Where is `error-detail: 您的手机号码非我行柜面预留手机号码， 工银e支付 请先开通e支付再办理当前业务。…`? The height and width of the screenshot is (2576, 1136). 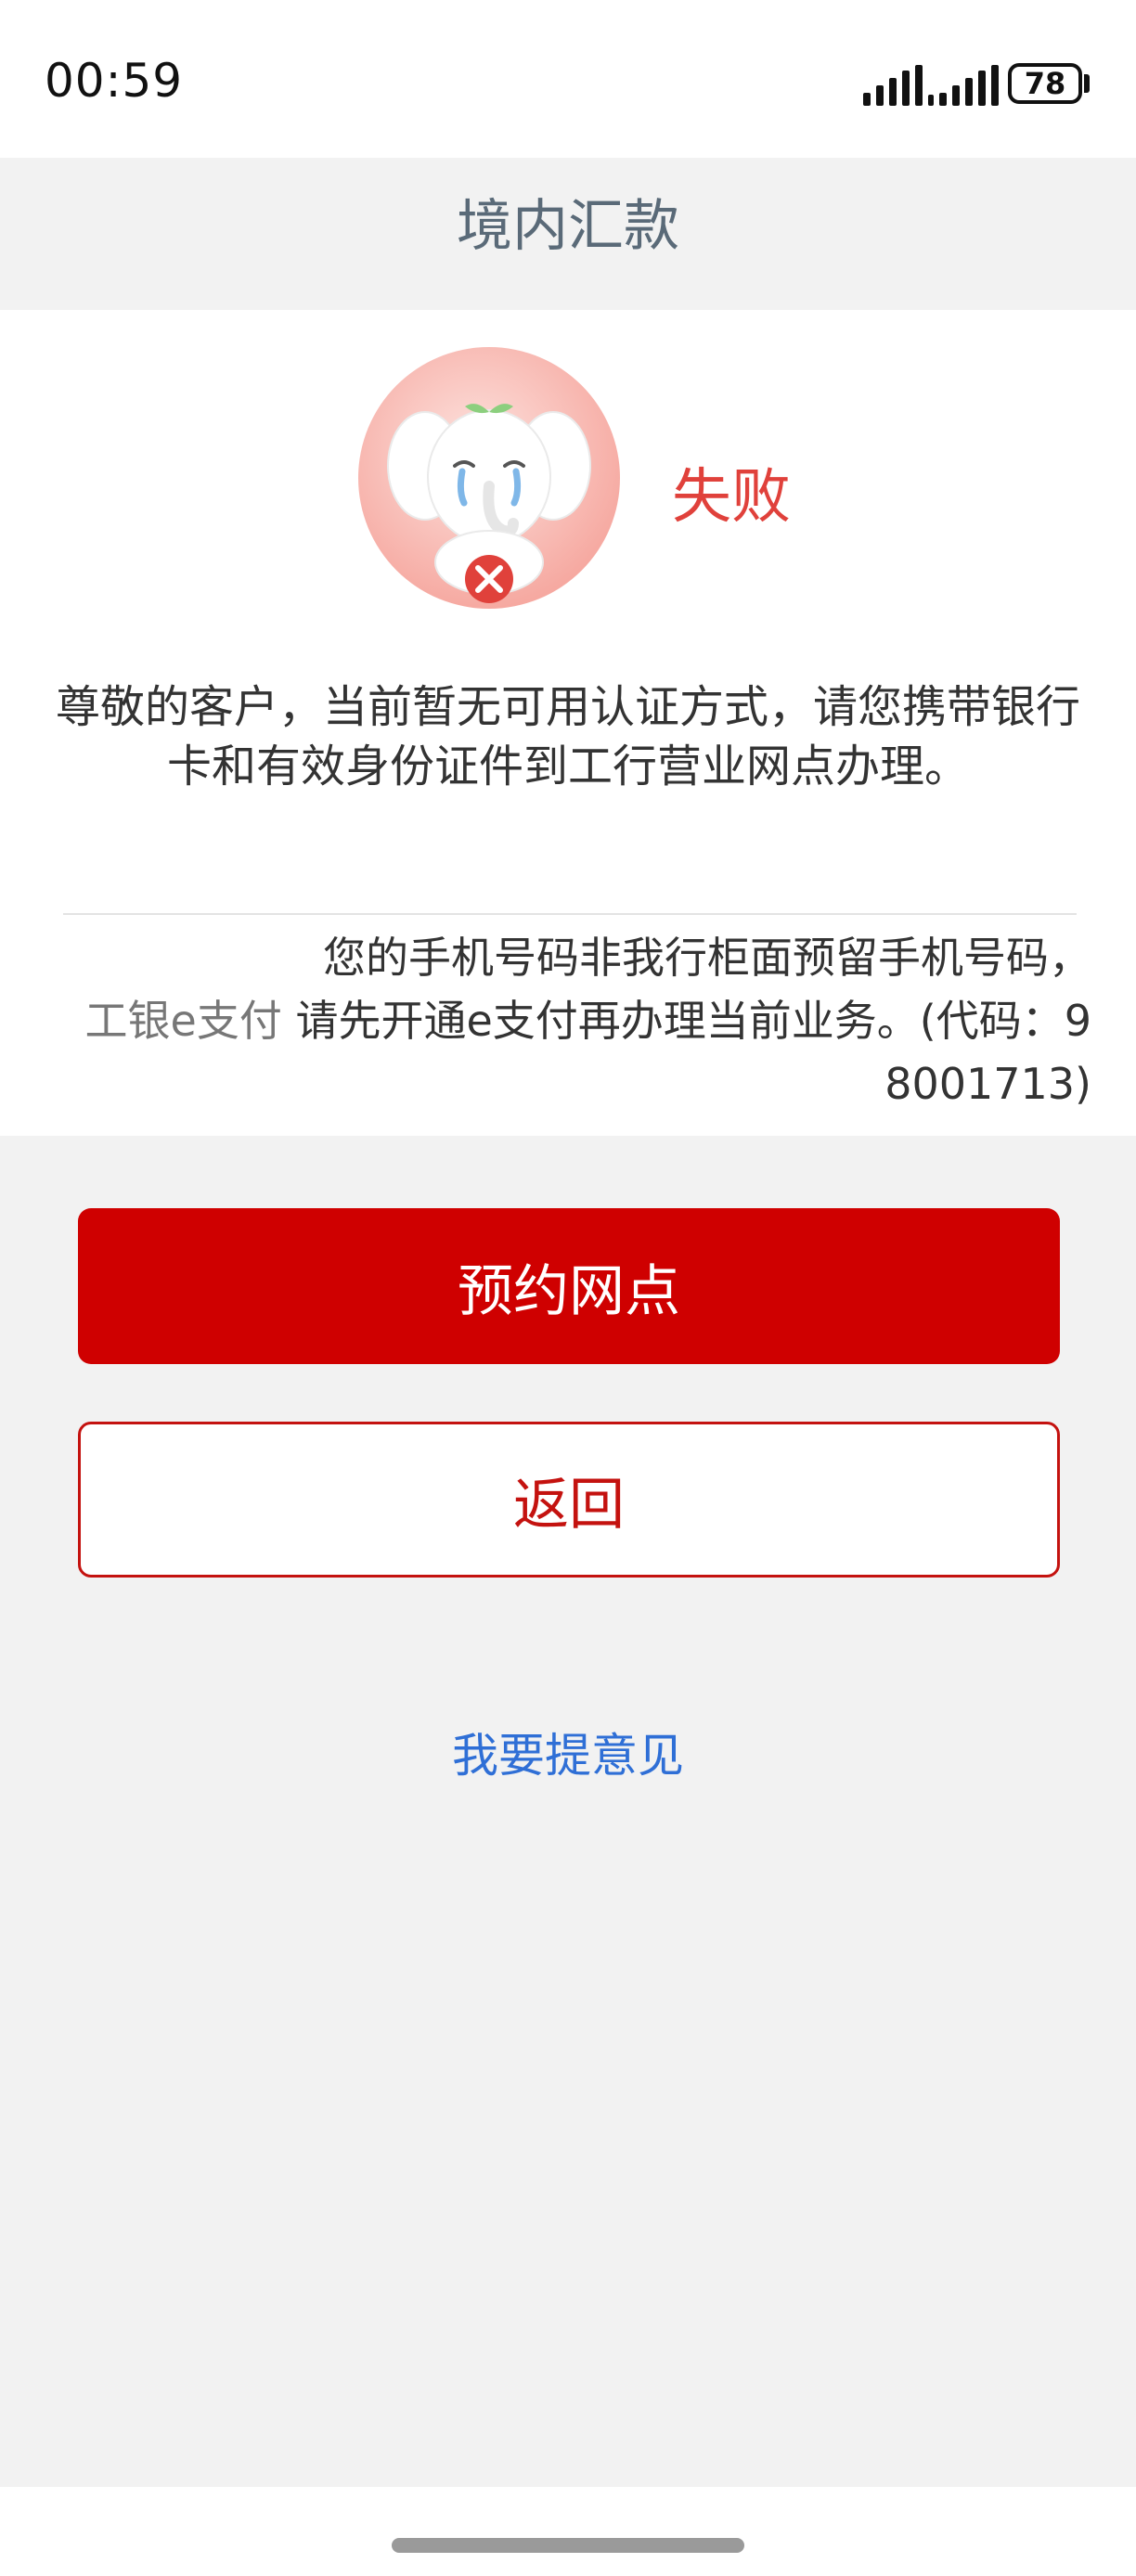
error-detail: 您的手机号码非我行柜面预留手机号码， 工银e支付 请先开通e支付再办理当前业务。… is located at coordinates (568, 1021).